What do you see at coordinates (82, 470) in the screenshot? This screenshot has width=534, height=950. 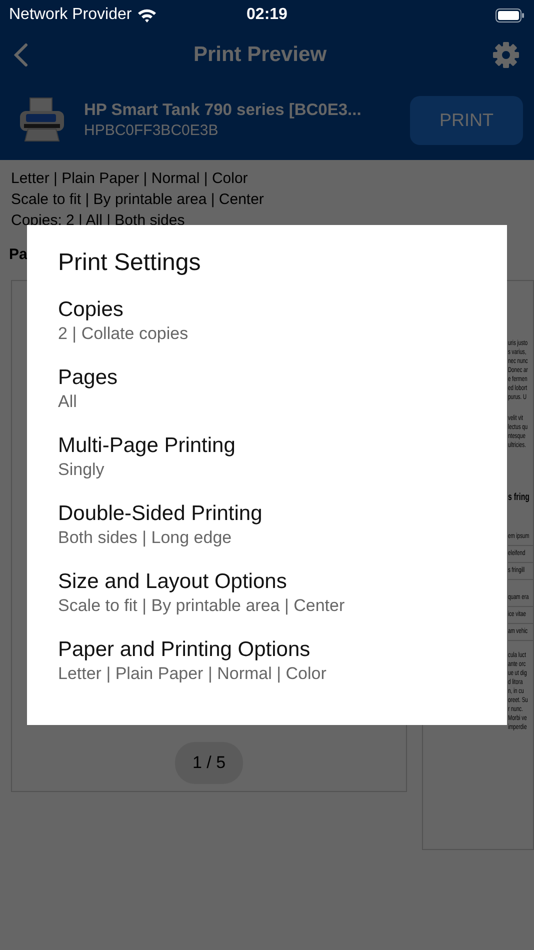 I see `setting-value: Singly` at bounding box center [82, 470].